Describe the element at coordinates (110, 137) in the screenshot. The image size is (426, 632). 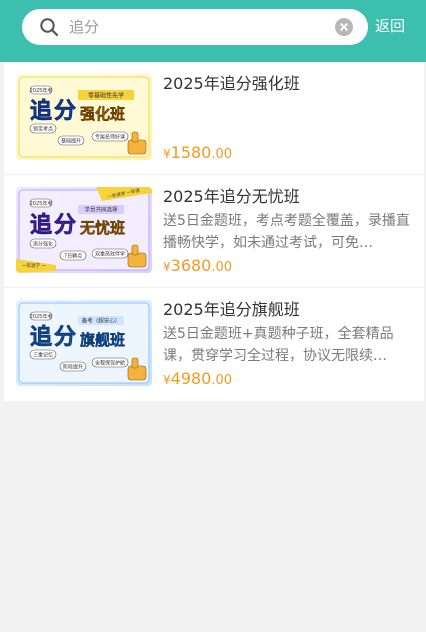
I see `svg-text: 专属名师好课` at that location.